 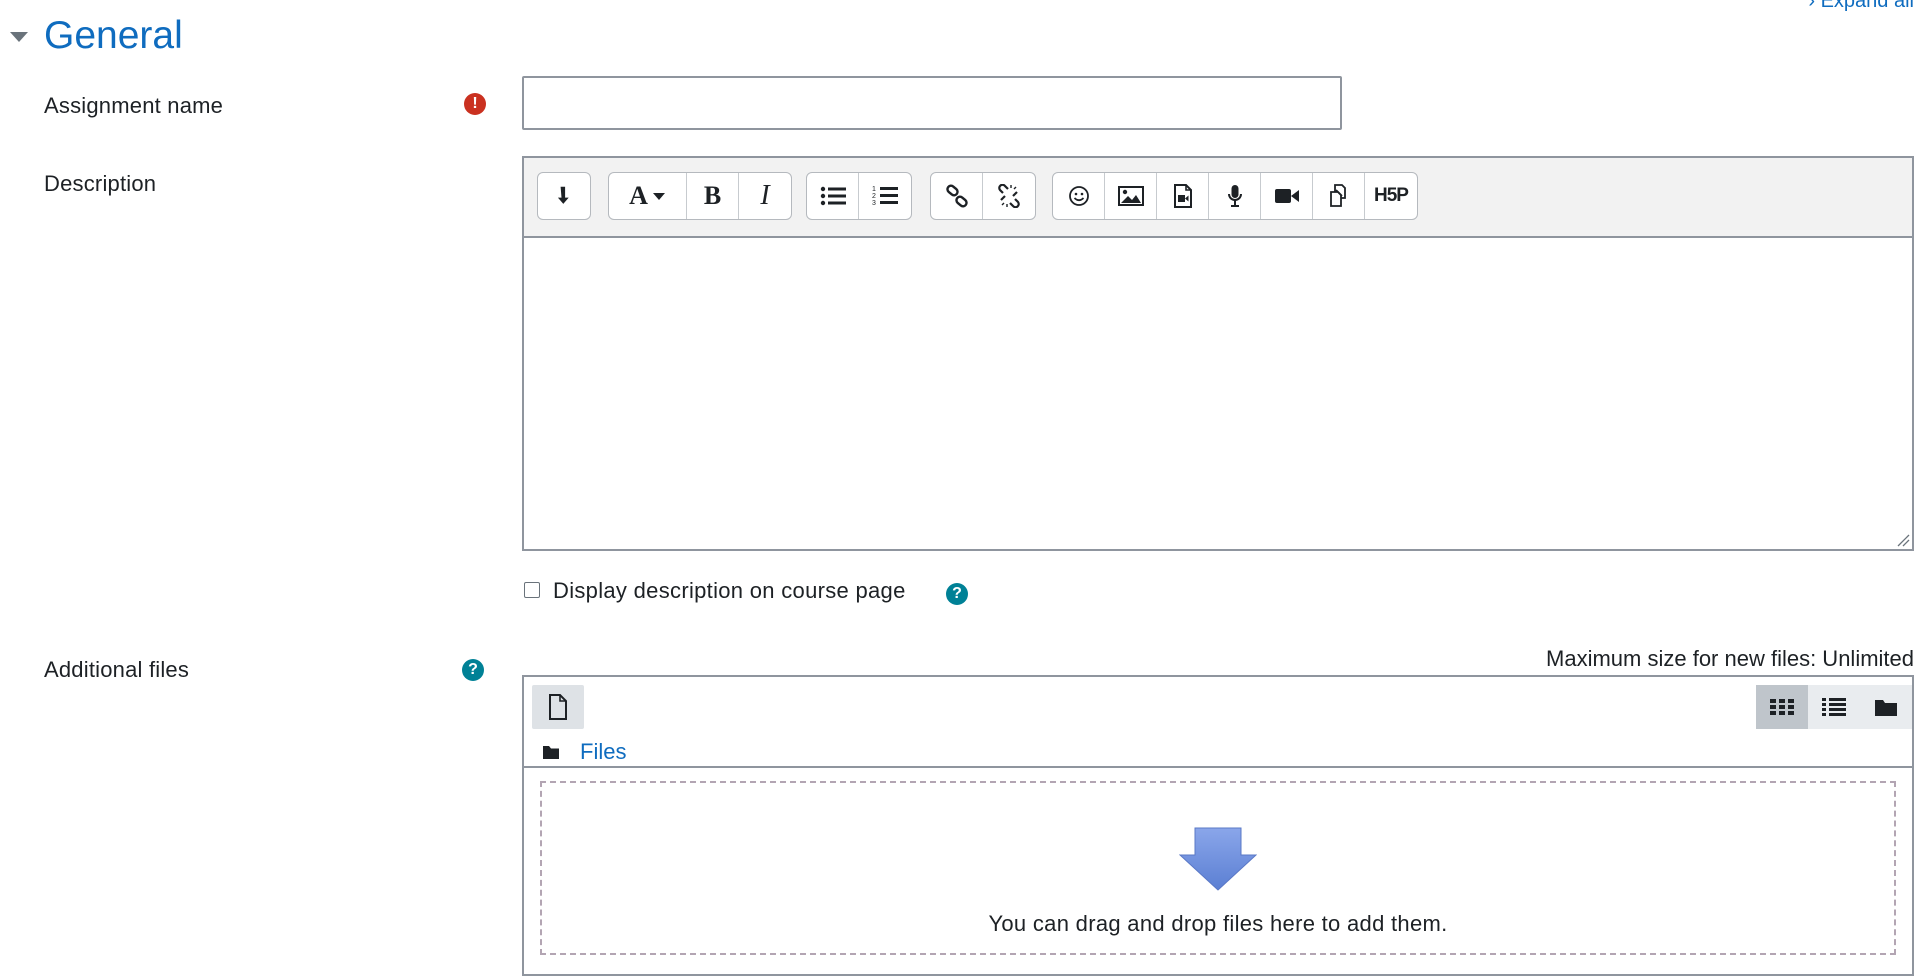 What do you see at coordinates (874, 189) in the screenshot?
I see `svg-text: 1` at bounding box center [874, 189].